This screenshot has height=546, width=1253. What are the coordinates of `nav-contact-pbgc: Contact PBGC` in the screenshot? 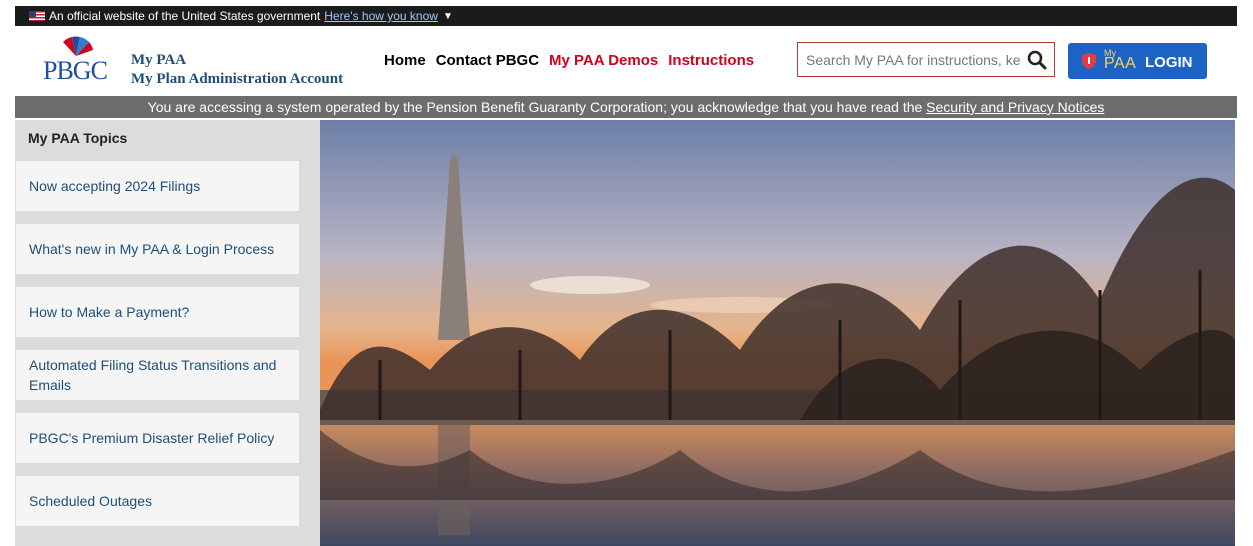 It's located at (487, 61).